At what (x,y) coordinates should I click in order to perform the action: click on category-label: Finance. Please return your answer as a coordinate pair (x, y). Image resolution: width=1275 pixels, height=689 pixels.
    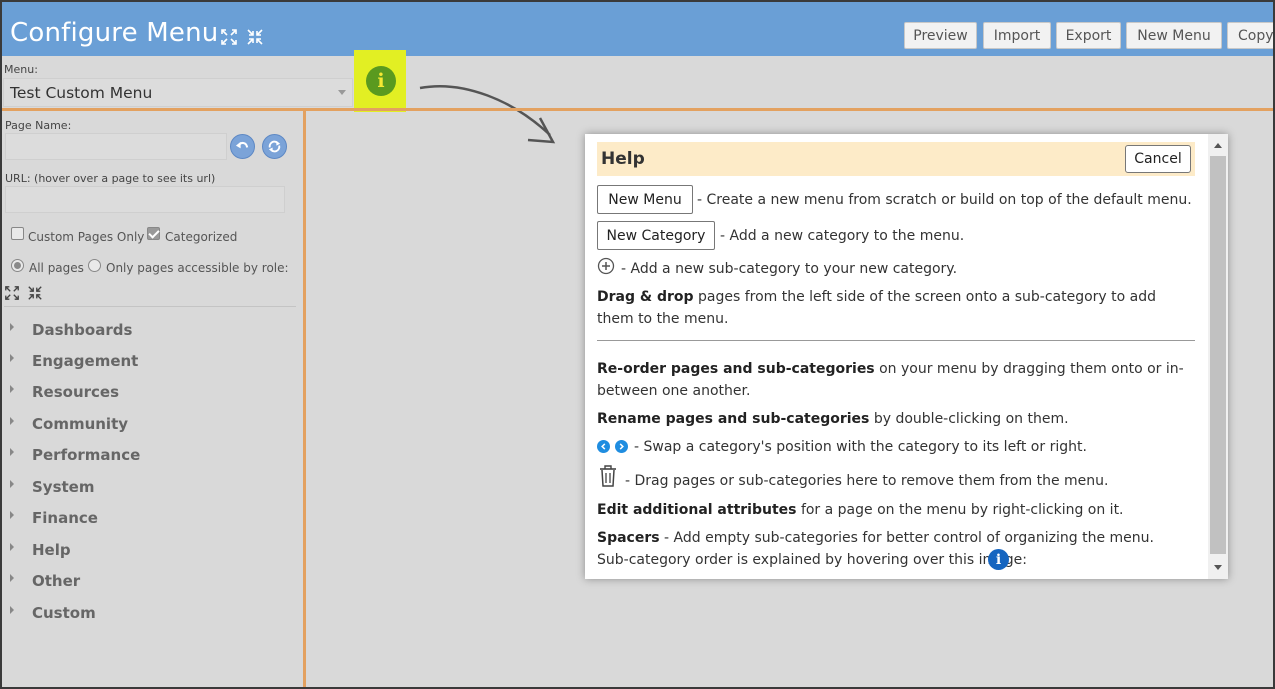
    Looking at the image, I should click on (65, 518).